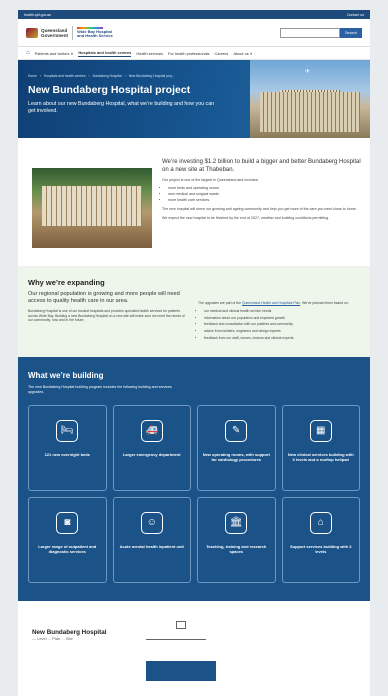 The width and height of the screenshot is (388, 696). I want to click on site-link: health.qld.gov.au, so click(37, 15).